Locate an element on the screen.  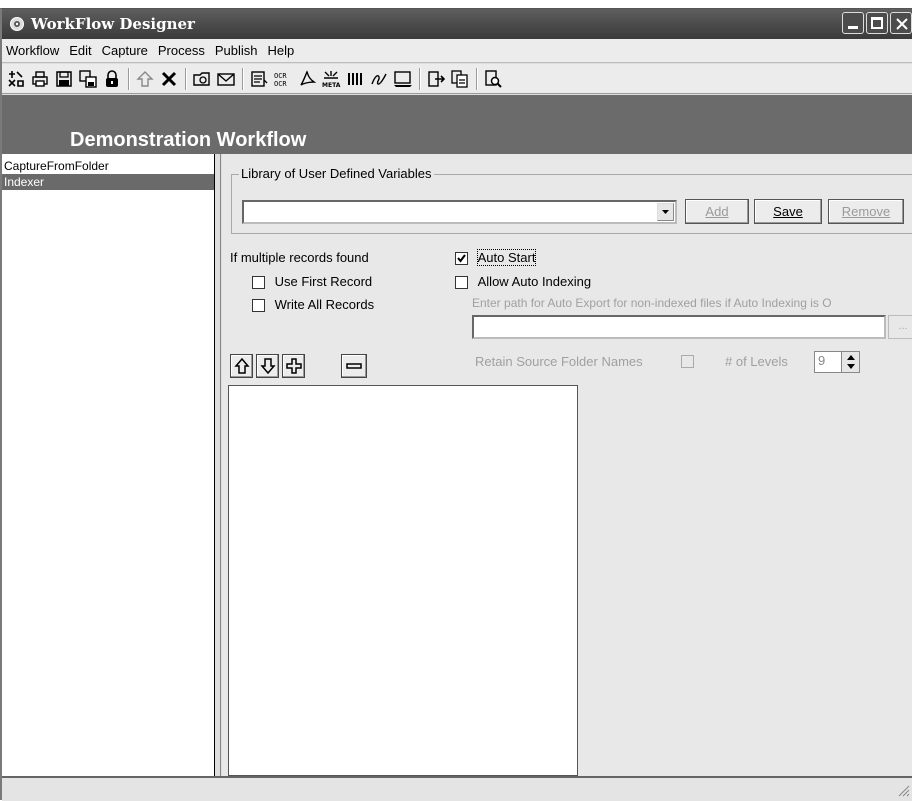
meta-button: META is located at coordinates (331, 79).